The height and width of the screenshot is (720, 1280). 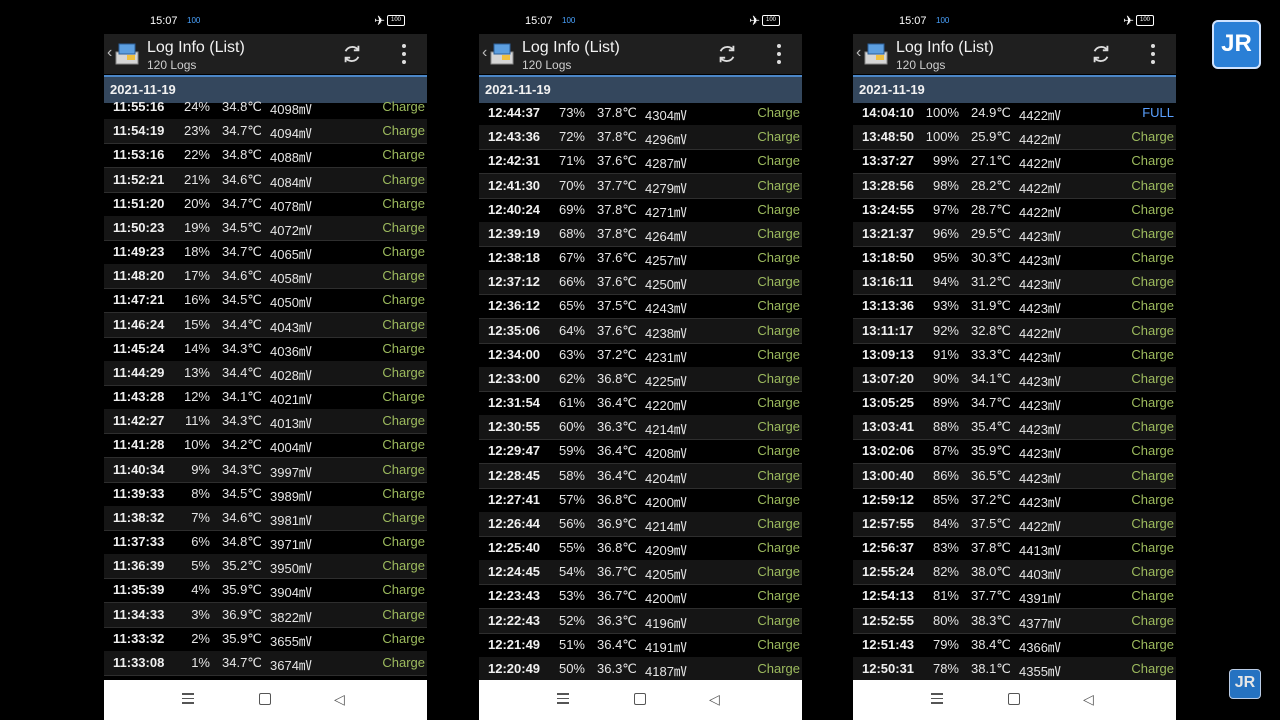 What do you see at coordinates (265, 470) in the screenshot?
I see `log-row: 11:40:34 9% 34.3℃ 3997㎷ Charge` at bounding box center [265, 470].